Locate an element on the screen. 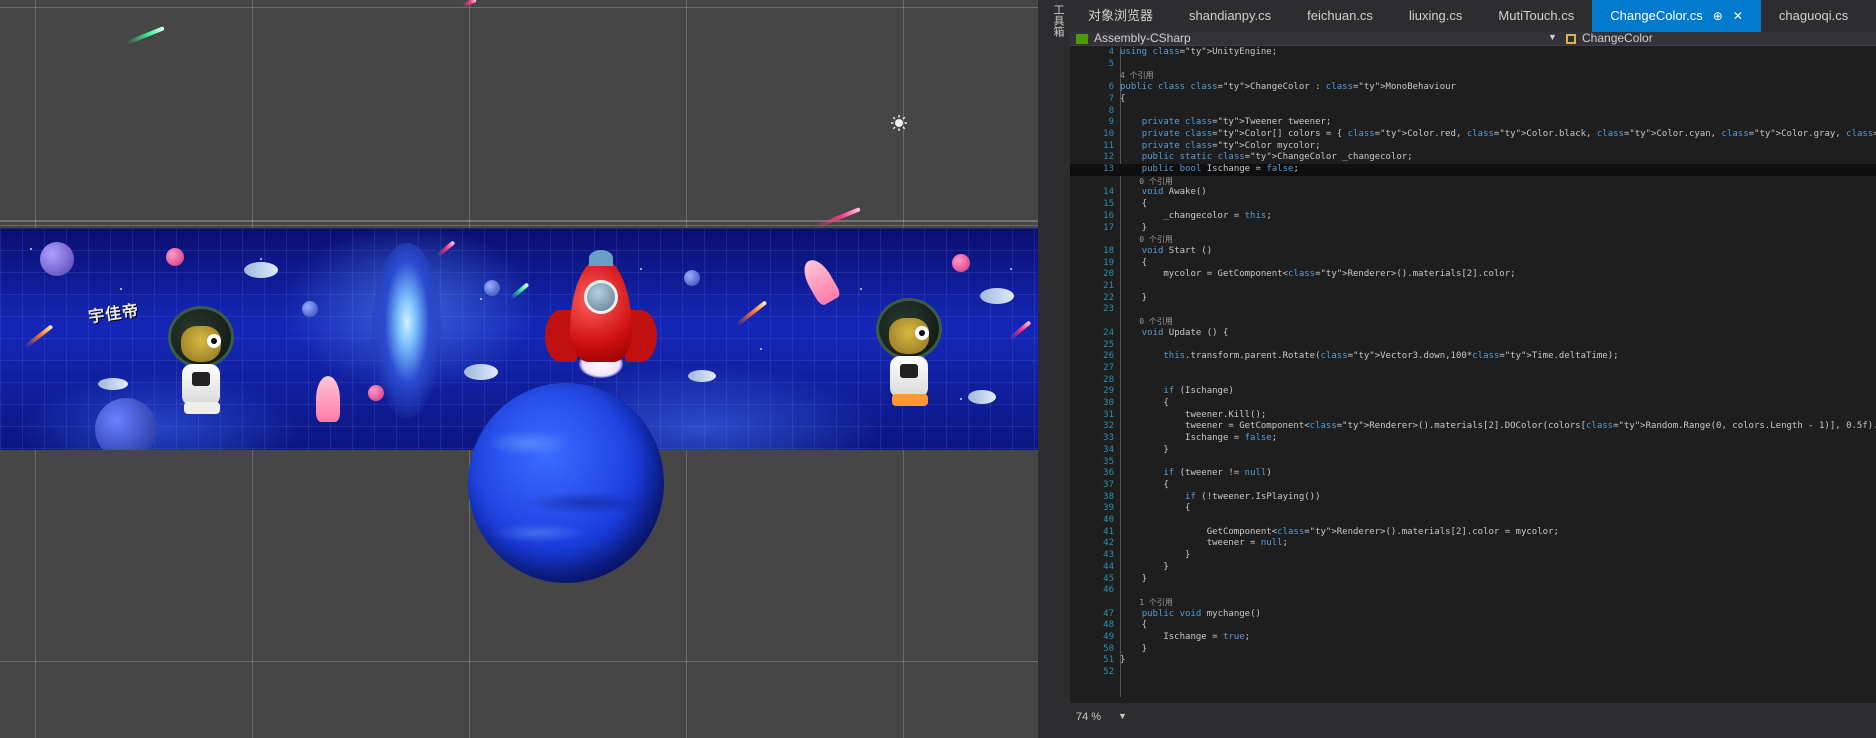 This screenshot has height=738, width=1876. line-number: 49 is located at coordinates (1108, 637).